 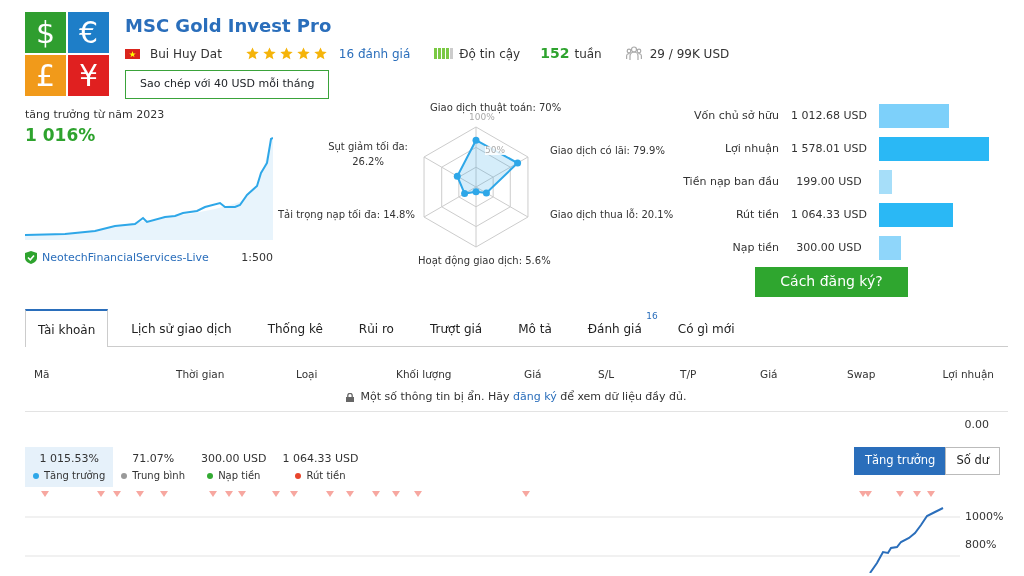 What do you see at coordinates (968, 374) in the screenshot?
I see `column-header: Lợi nhuận` at bounding box center [968, 374].